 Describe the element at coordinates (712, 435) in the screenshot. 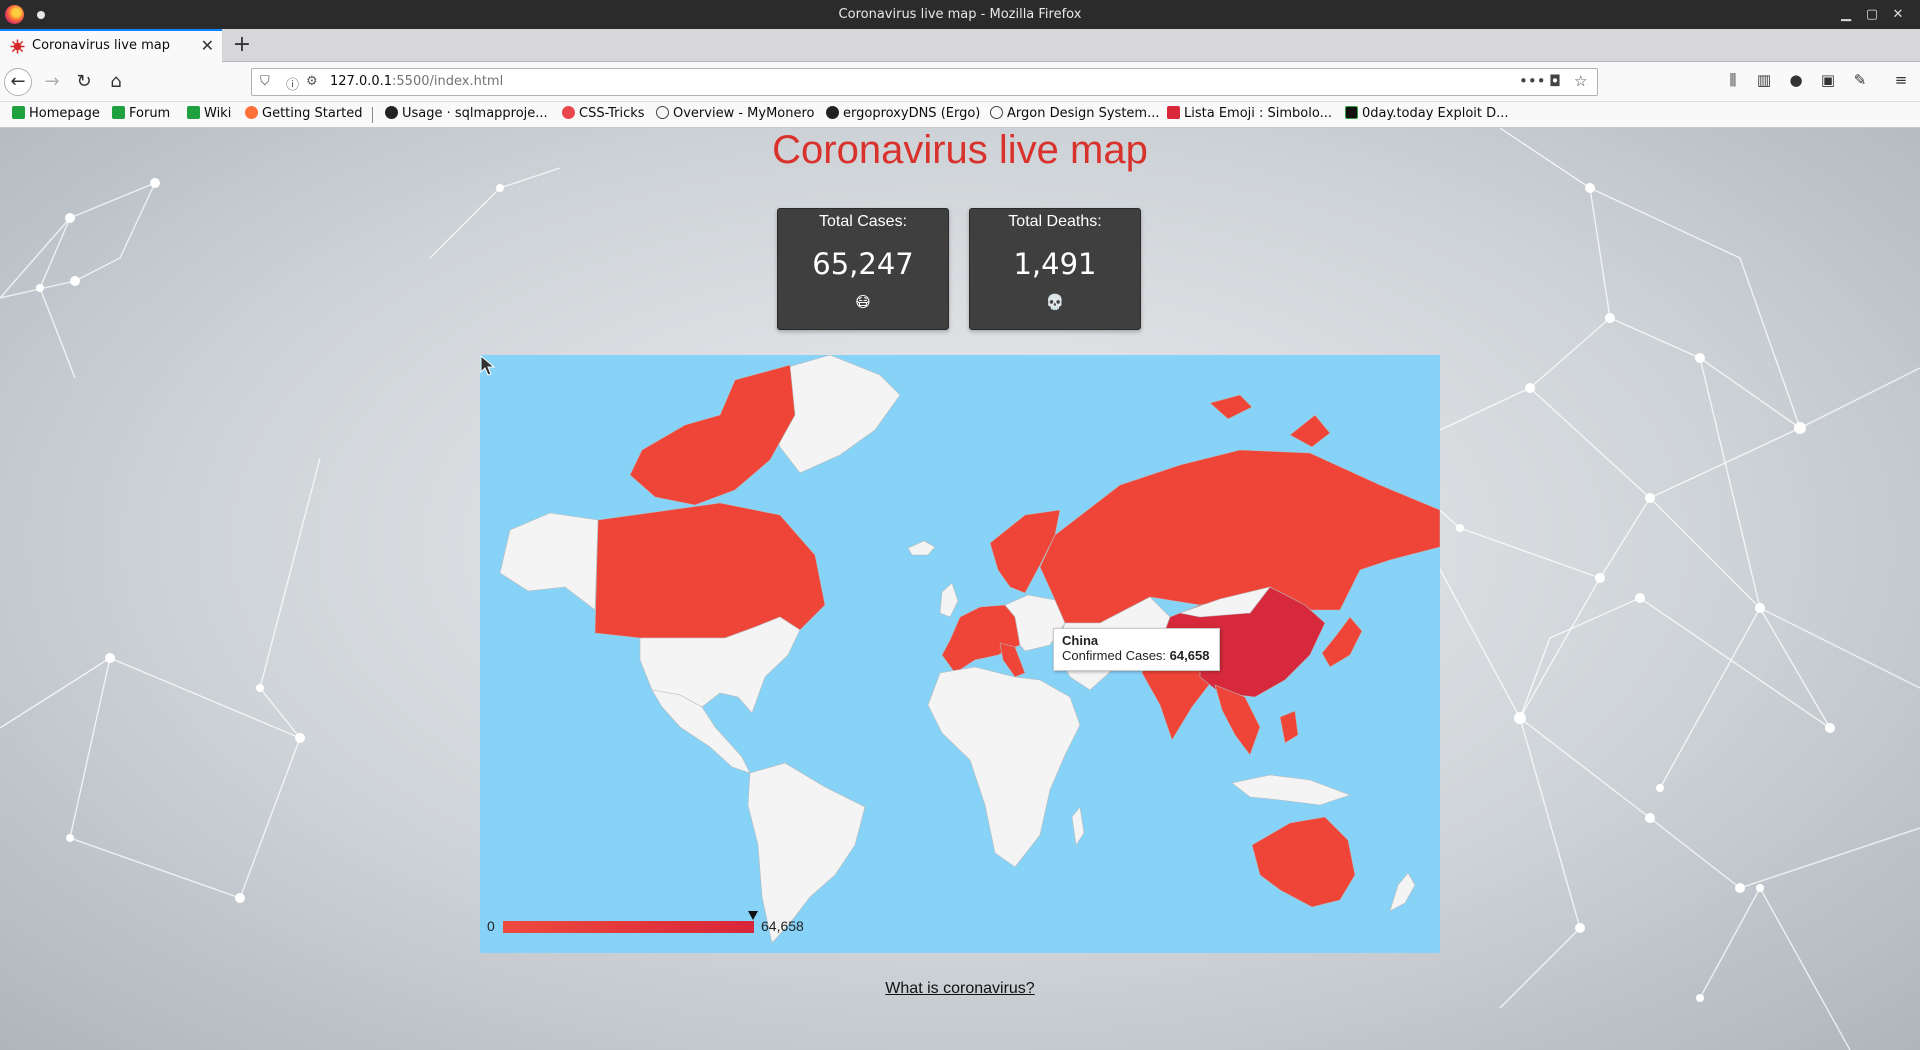

I see `country-canada-islands` at that location.